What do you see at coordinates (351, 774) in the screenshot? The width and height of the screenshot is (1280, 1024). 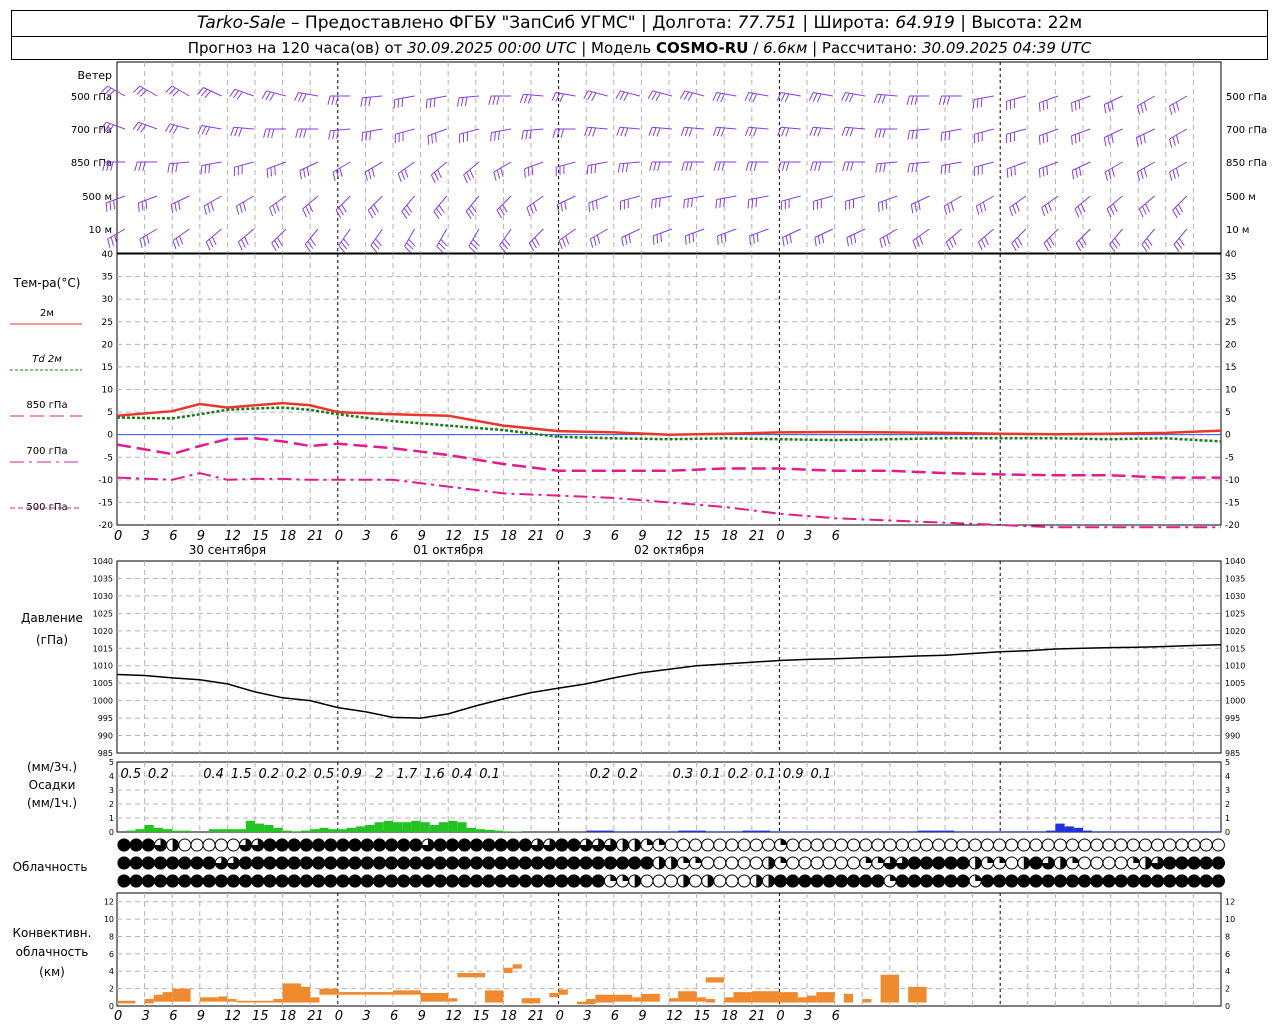 I see `precip-3h-label: 0.9` at bounding box center [351, 774].